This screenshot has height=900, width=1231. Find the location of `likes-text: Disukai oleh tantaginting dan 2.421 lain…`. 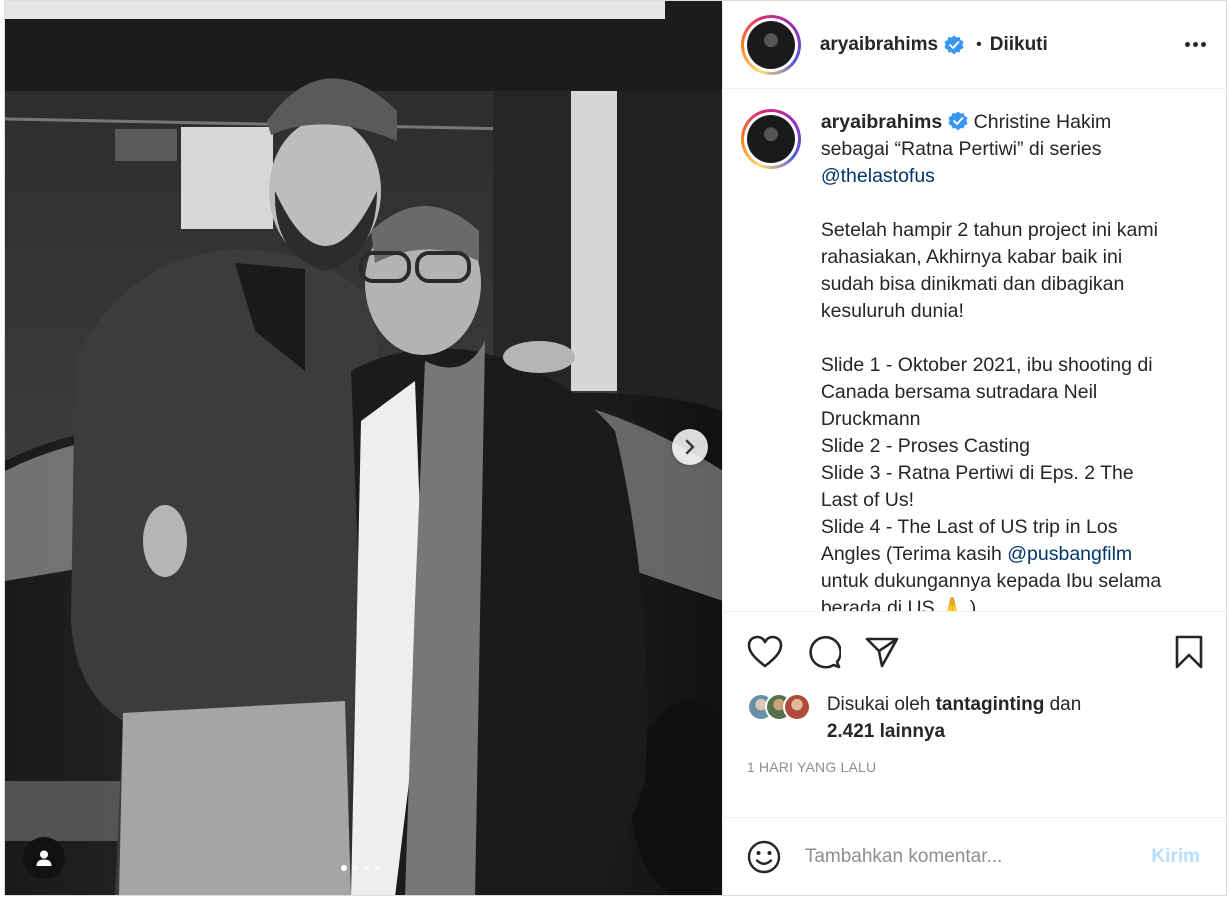

likes-text: Disukai oleh tantaginting dan 2.421 lain… is located at coordinates (954, 718).